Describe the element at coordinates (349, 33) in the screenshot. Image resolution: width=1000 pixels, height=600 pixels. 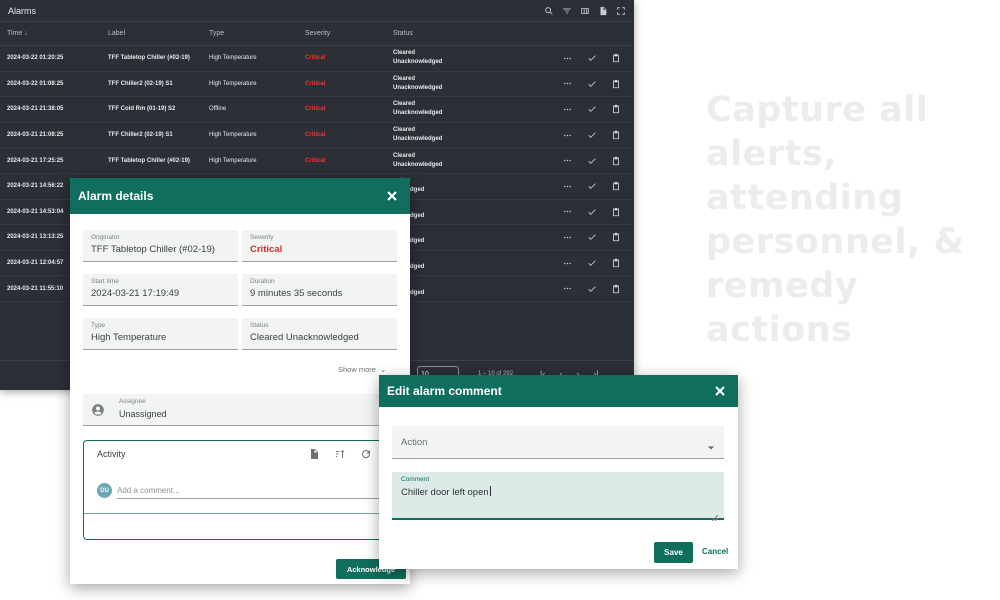
I see `column-severity: Severity` at that location.